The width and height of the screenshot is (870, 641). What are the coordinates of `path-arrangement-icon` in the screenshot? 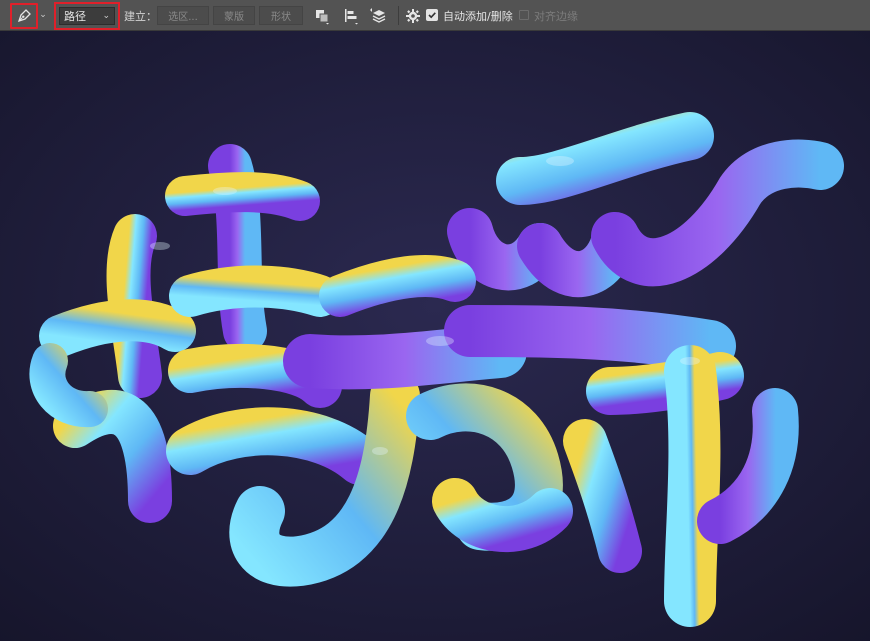 It's located at (378, 15).